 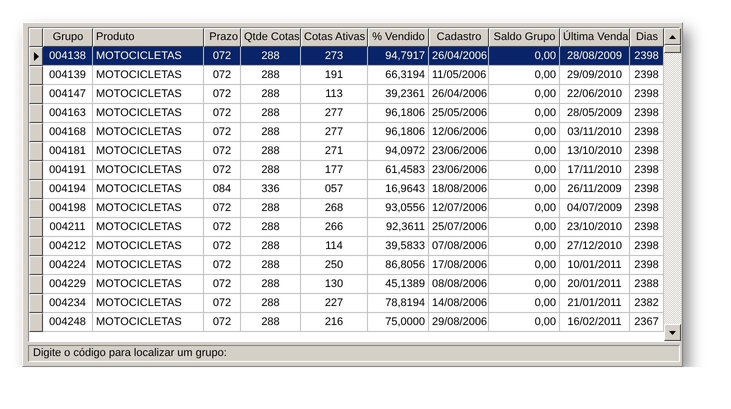 What do you see at coordinates (334, 94) in the screenshot?
I see `table-cell: 113` at bounding box center [334, 94].